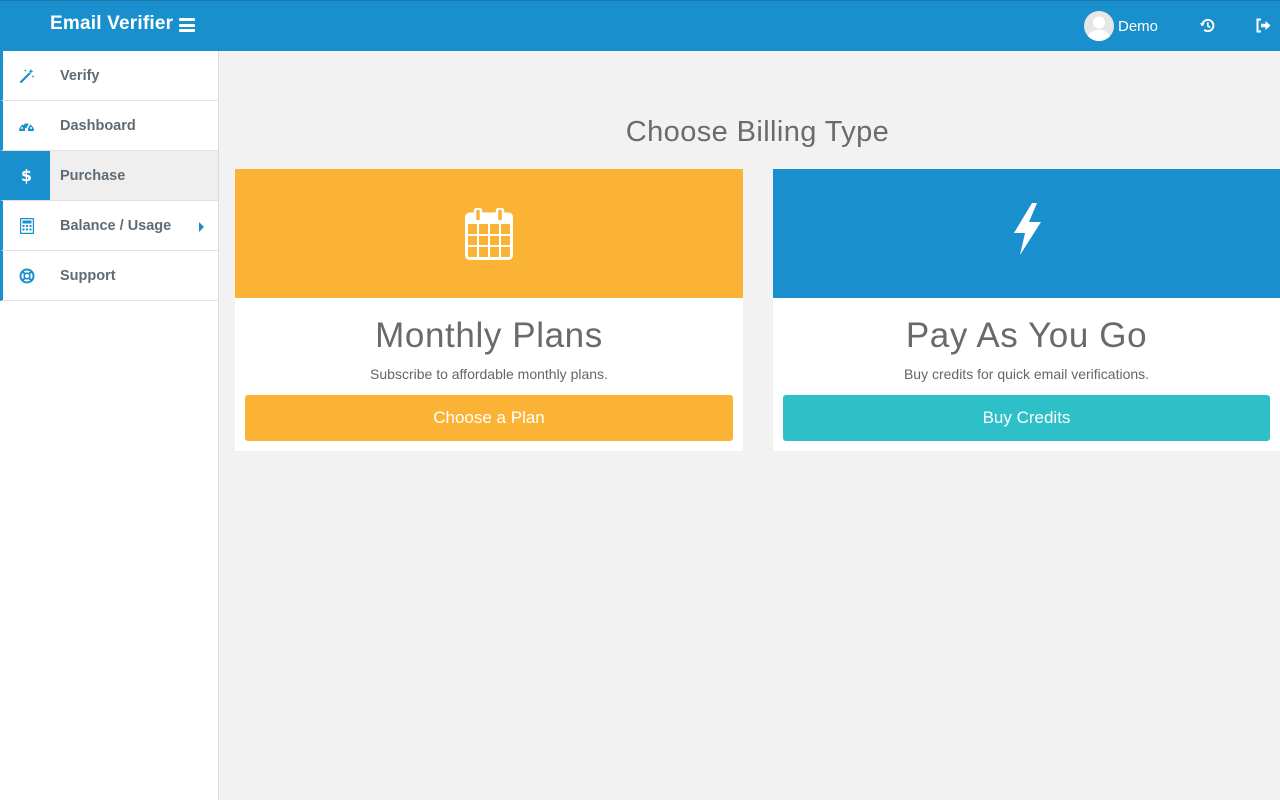 The width and height of the screenshot is (1280, 800). What do you see at coordinates (109, 76) in the screenshot?
I see `sidebar-item-verify: Verify` at bounding box center [109, 76].